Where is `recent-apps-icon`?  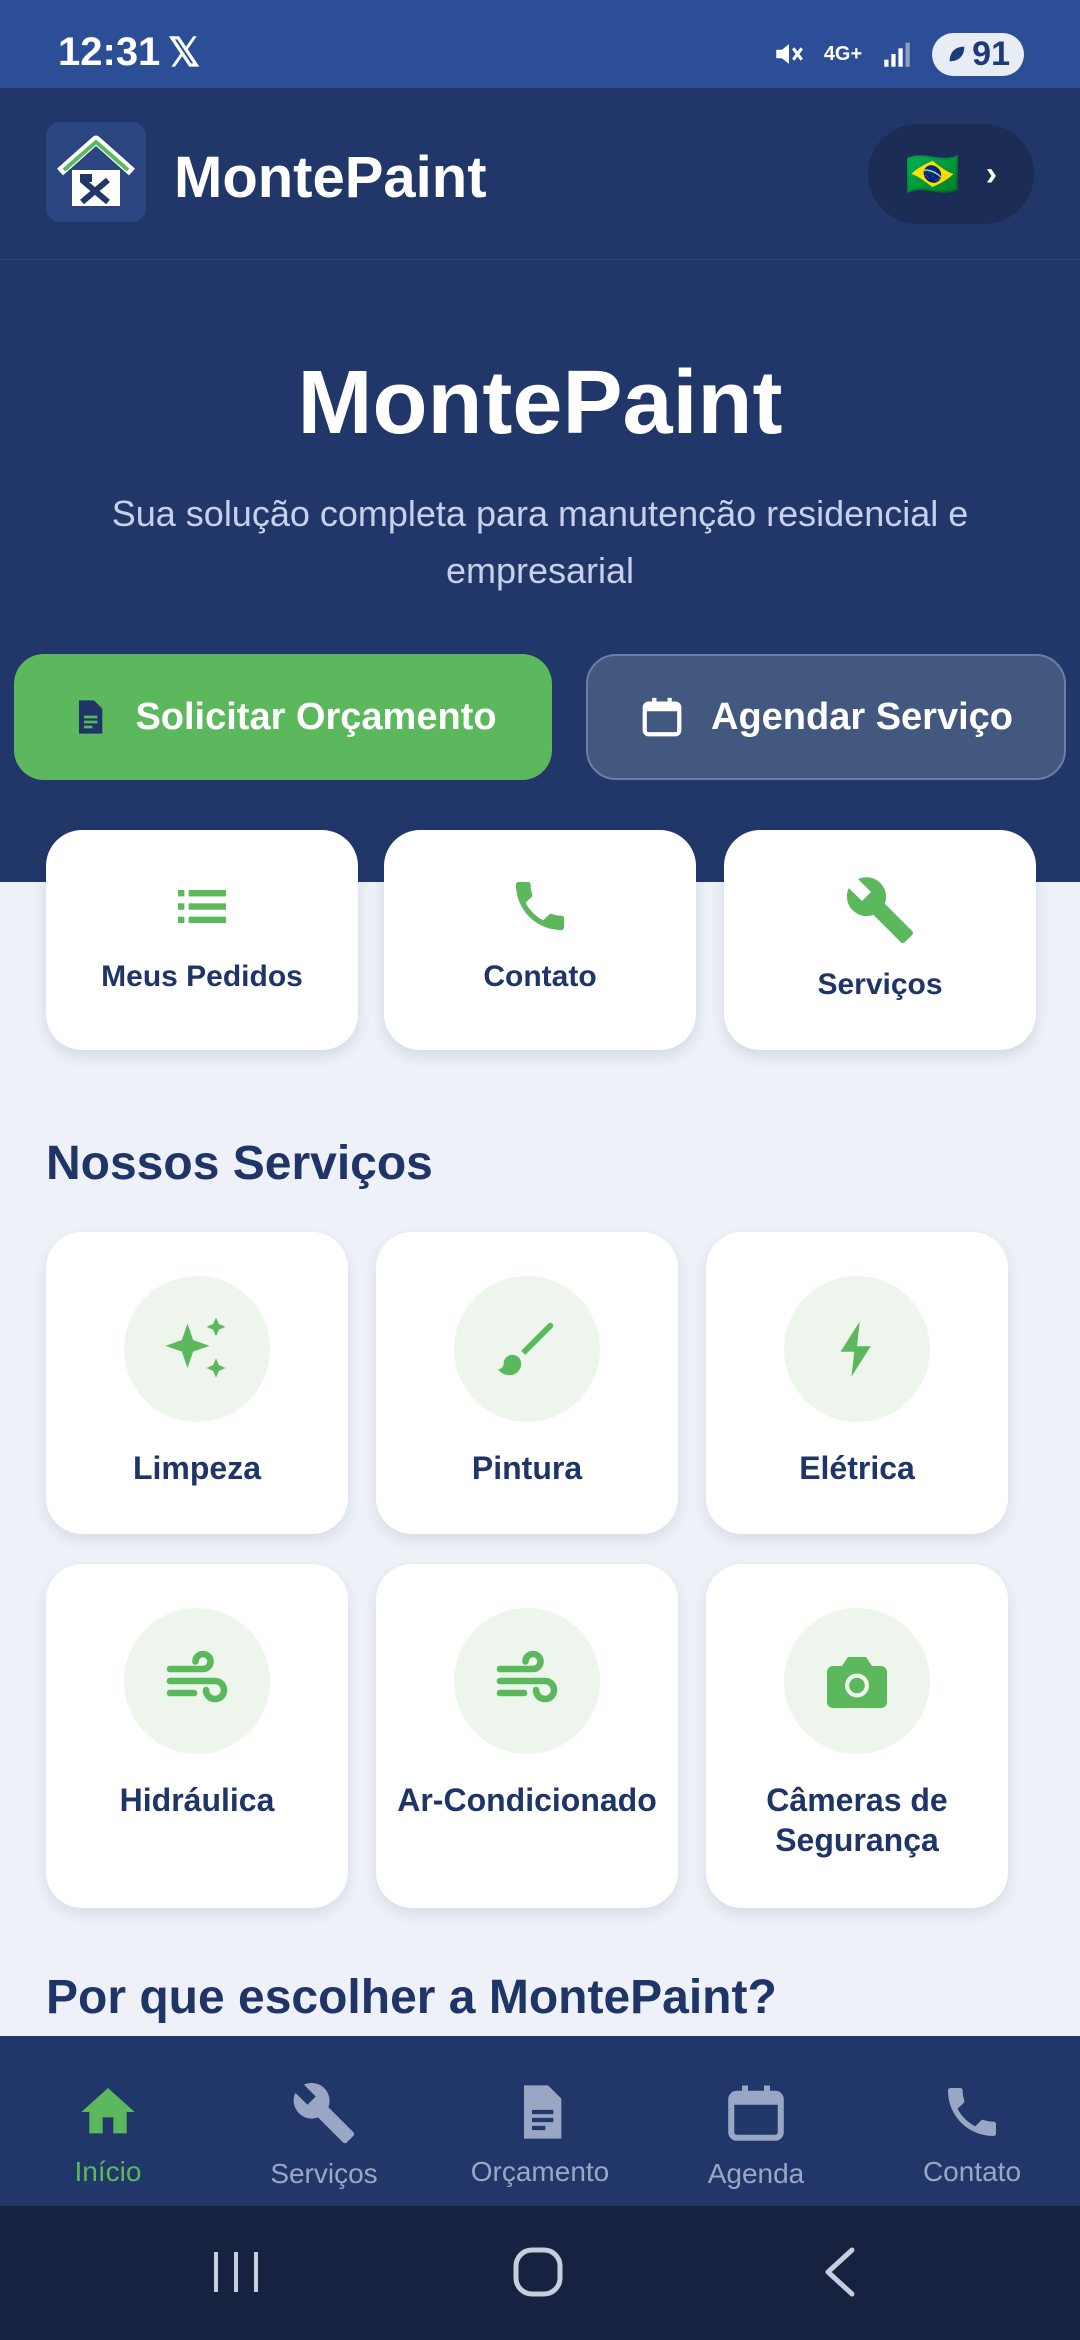 recent-apps-icon is located at coordinates (236, 2272).